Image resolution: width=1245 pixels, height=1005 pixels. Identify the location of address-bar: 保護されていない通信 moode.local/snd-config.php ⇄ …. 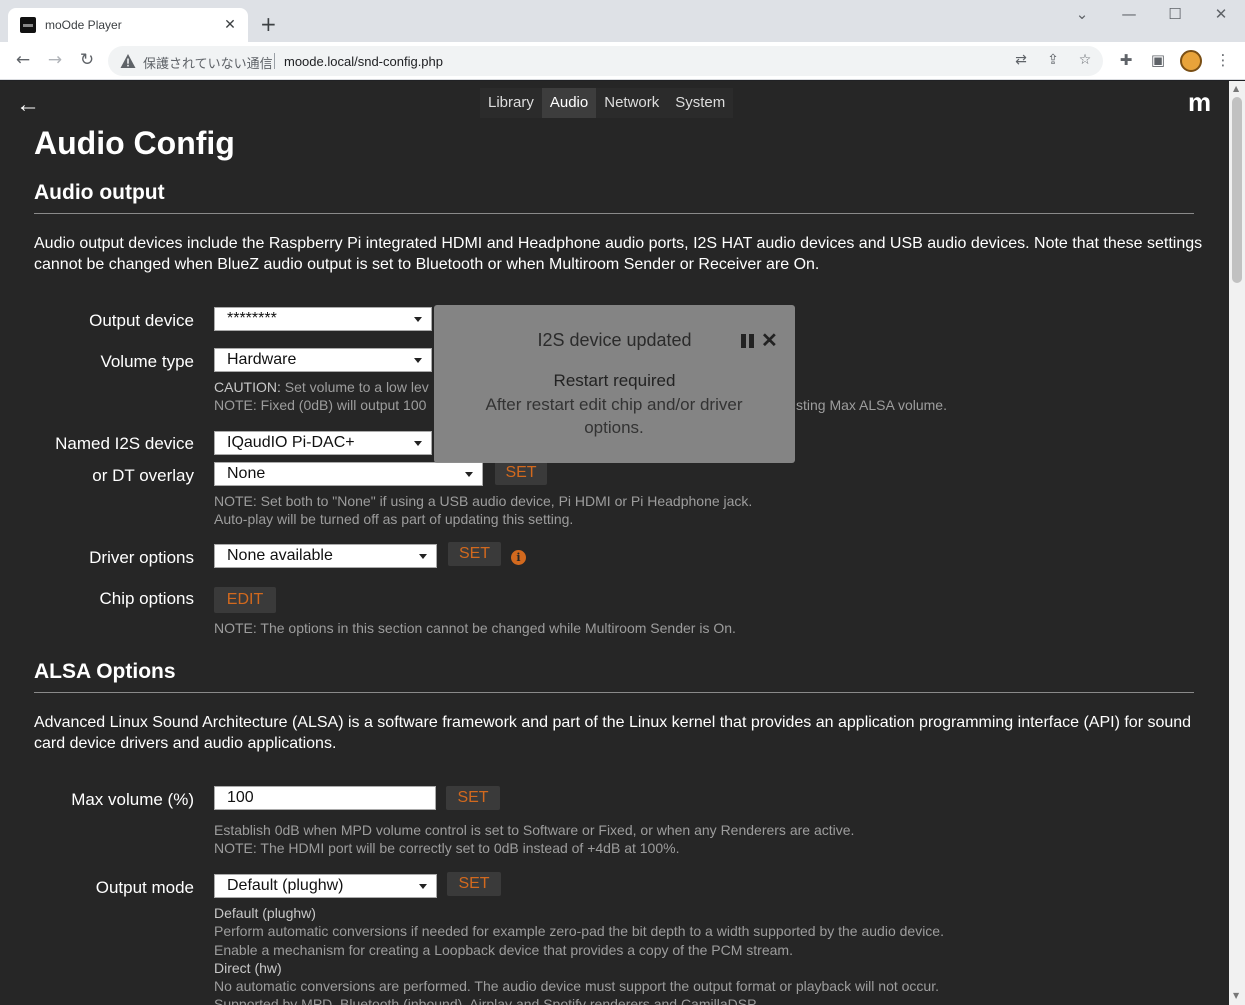
(605, 61).